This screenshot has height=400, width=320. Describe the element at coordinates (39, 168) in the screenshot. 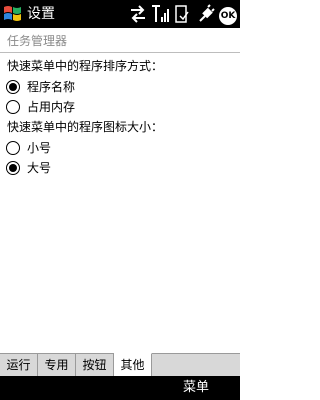

I see `radio-label: 大号` at that location.